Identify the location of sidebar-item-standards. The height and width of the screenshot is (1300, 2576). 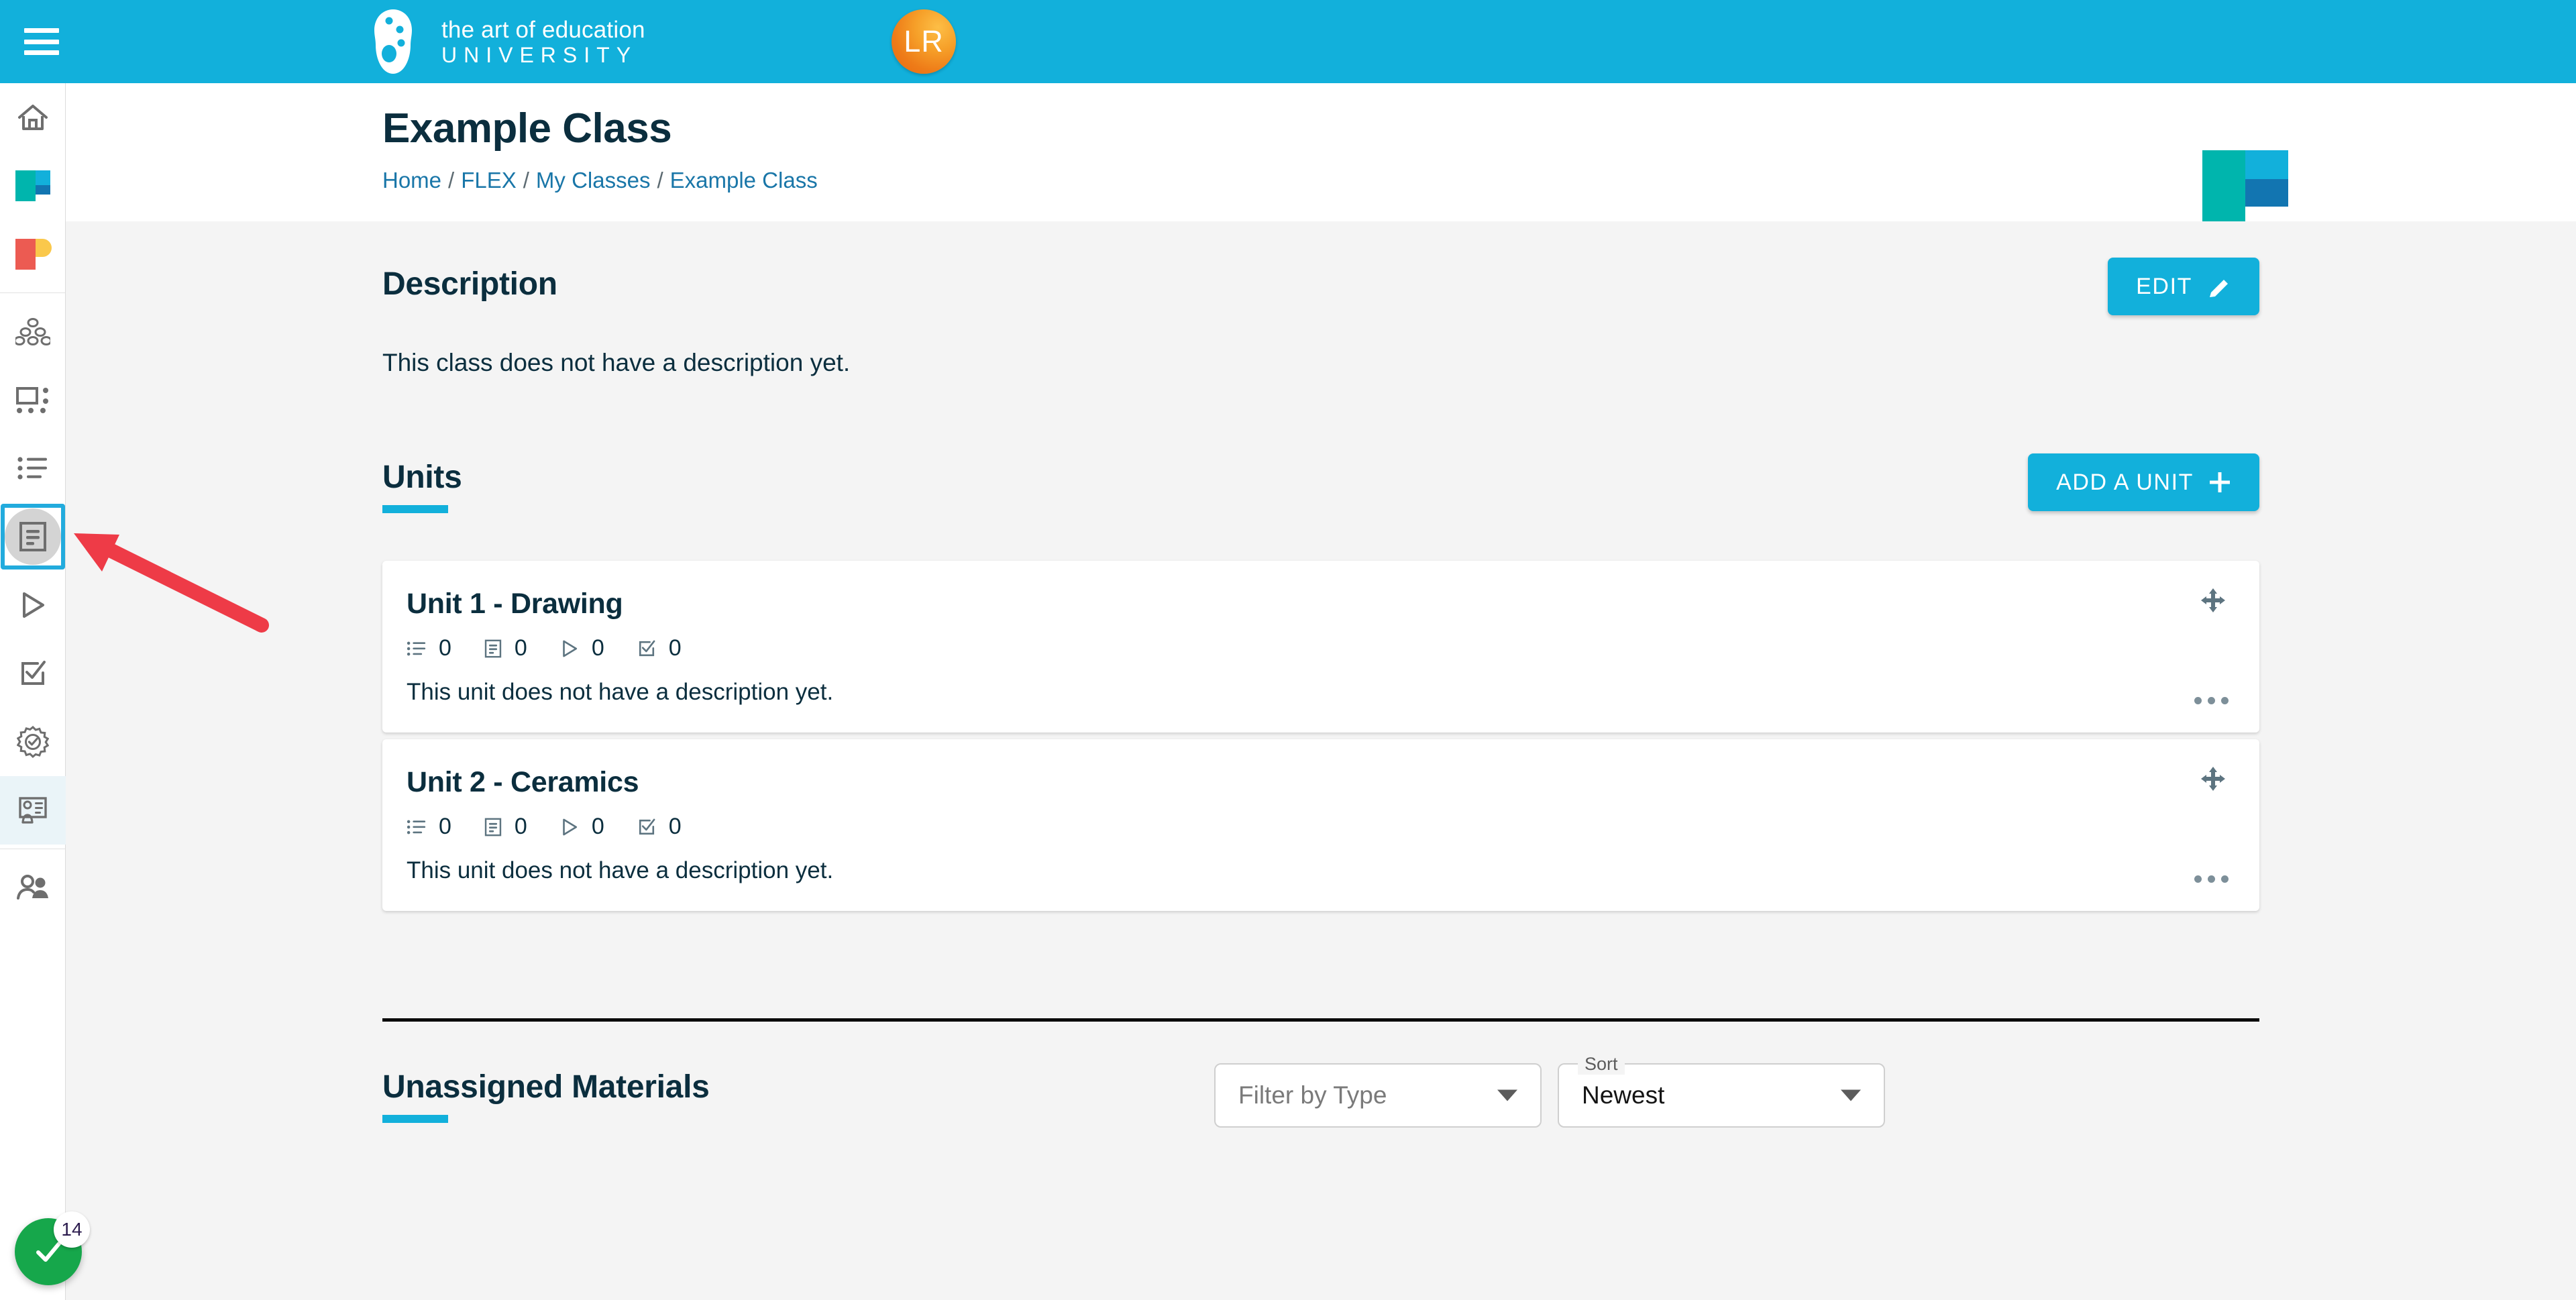
(33, 742).